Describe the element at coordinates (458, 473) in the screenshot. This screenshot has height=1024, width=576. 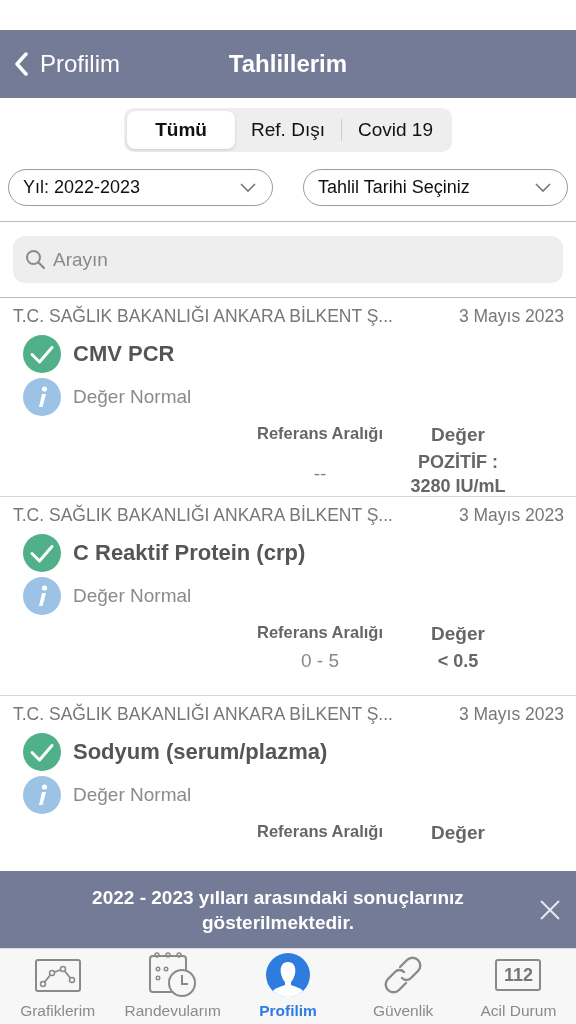
I see `result-value: POZİTİF : 3280 IU/mL` at that location.